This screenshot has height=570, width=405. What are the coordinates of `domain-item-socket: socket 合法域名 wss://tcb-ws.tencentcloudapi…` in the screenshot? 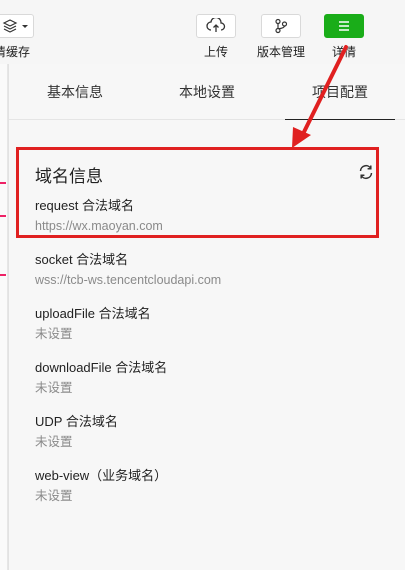 It's located at (128, 270).